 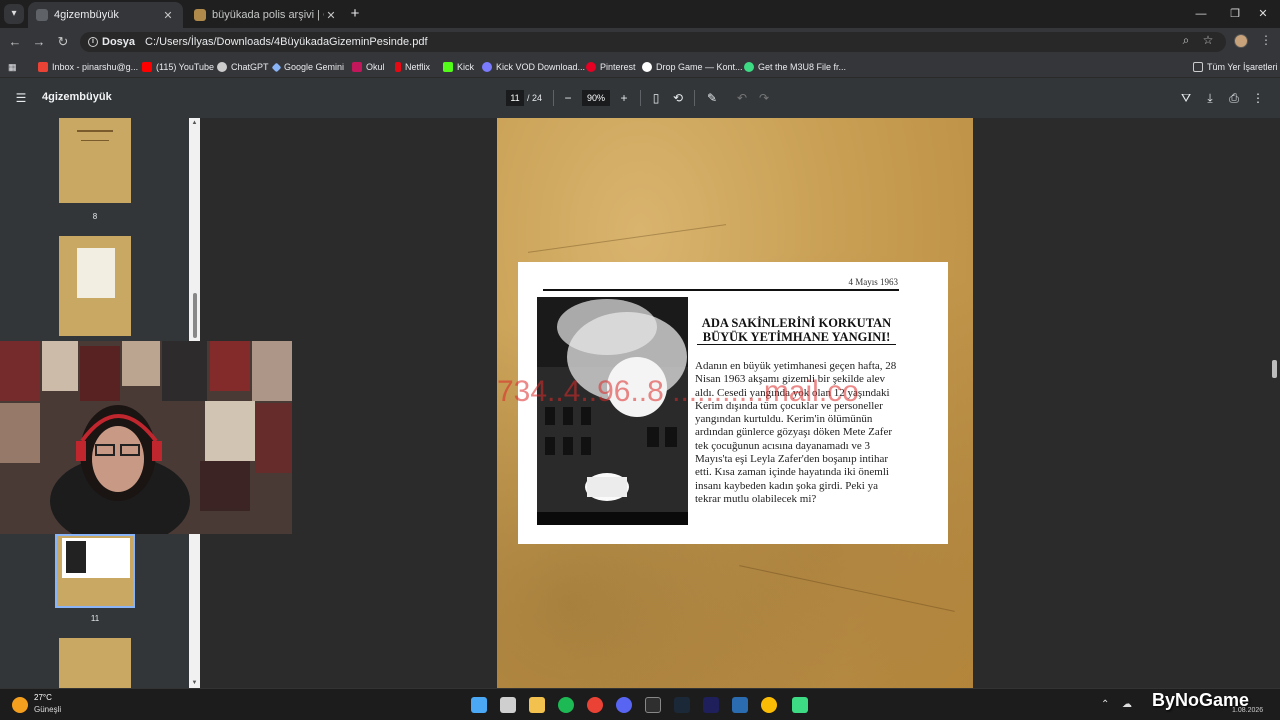 What do you see at coordinates (357, 67) in the screenshot?
I see `okul-icon` at bounding box center [357, 67].